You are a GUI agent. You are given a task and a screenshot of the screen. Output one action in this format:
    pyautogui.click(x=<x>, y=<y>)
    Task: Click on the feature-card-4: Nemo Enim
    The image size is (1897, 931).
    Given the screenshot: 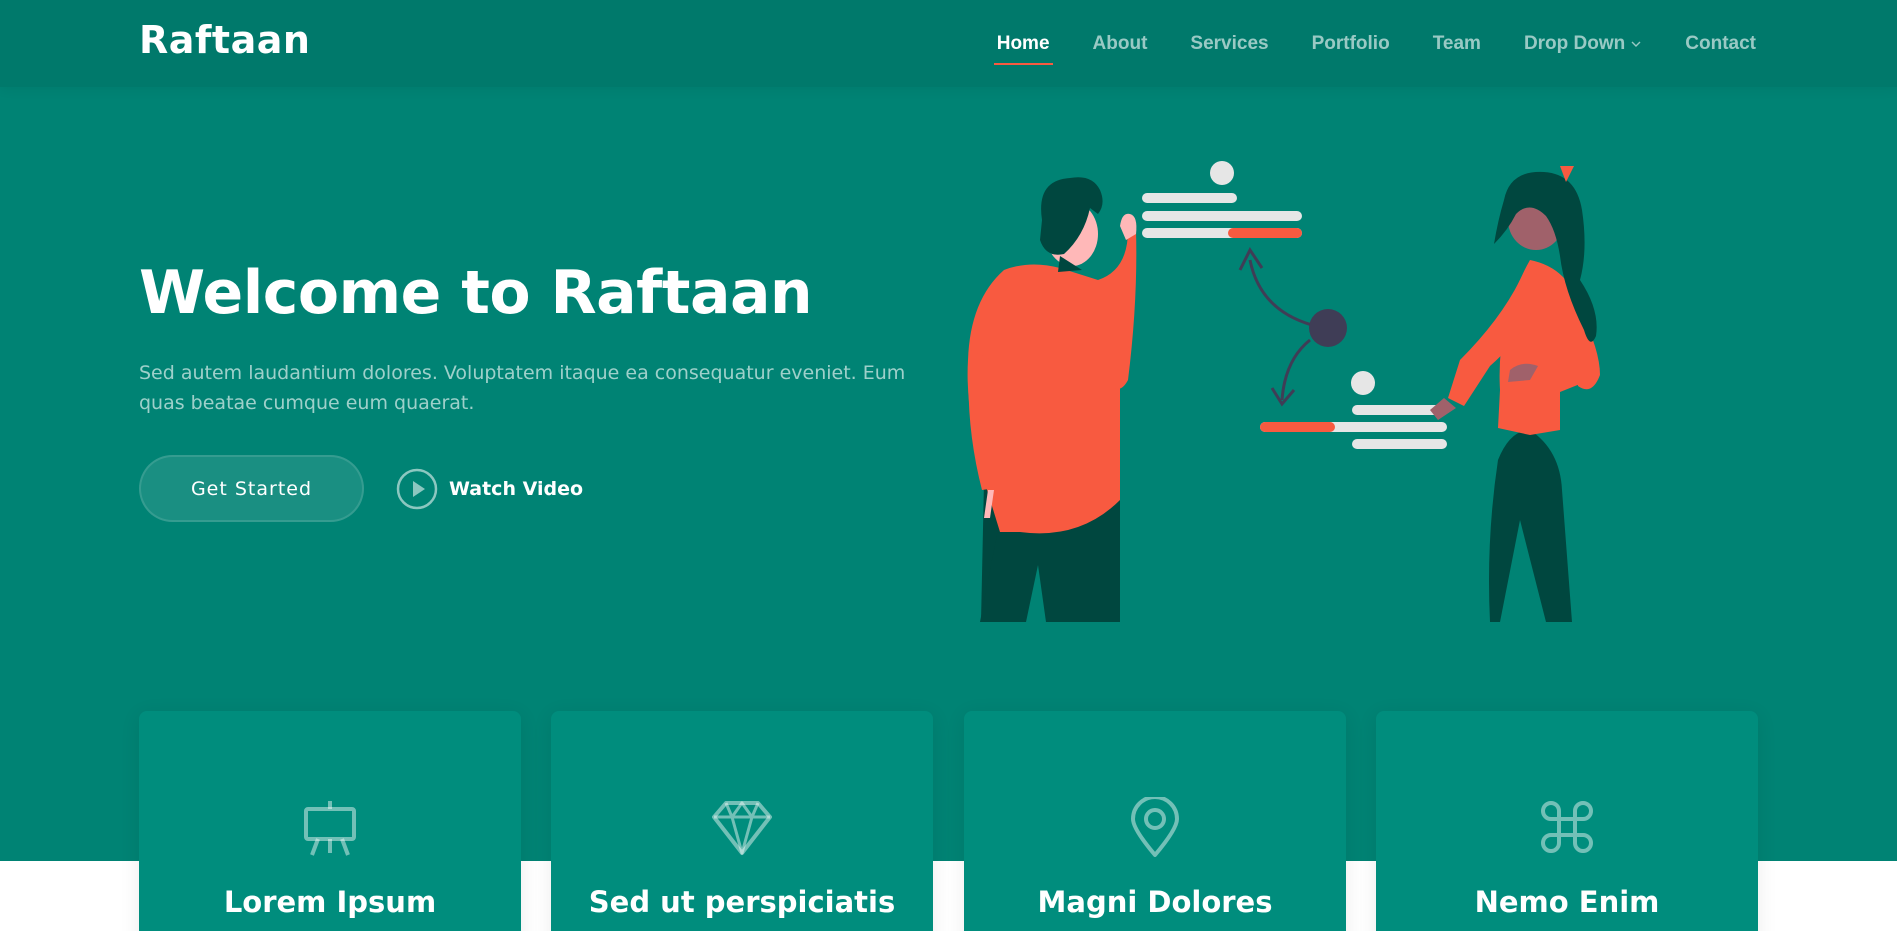 What is the action you would take?
    pyautogui.click(x=1567, y=821)
    